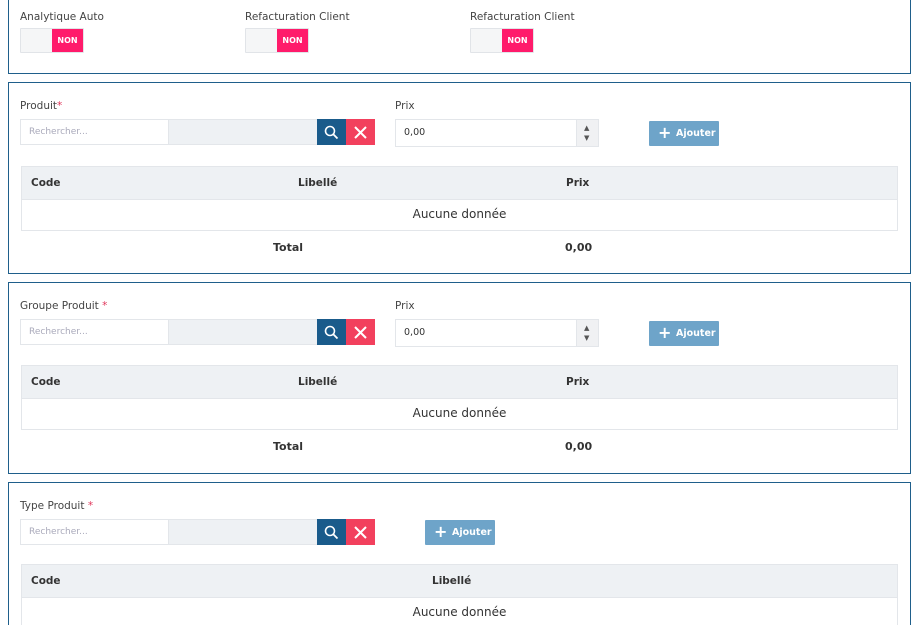 The image size is (918, 625). Describe the element at coordinates (243, 332) in the screenshot. I see `groupe-produit-selected-display` at that location.